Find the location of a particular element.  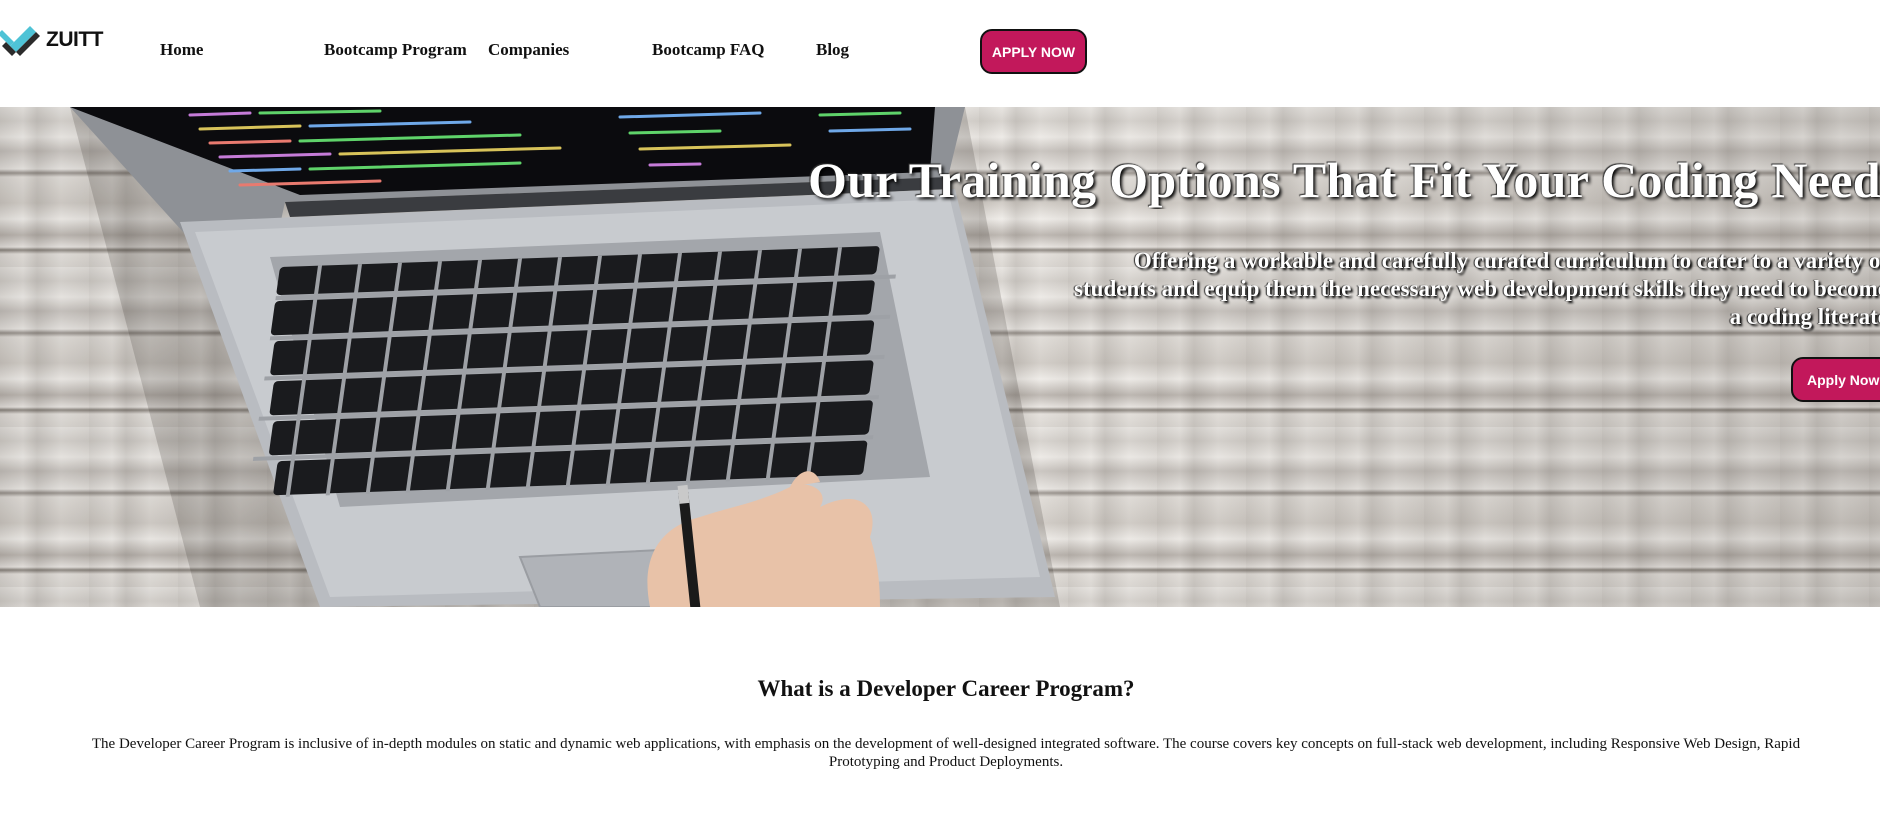

brand-logo: ZUITT is located at coordinates (51, 40).